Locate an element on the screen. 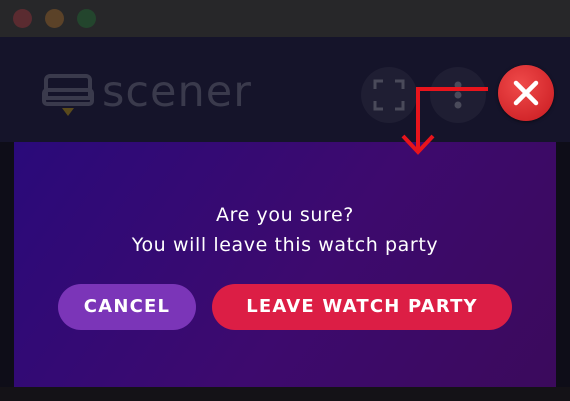 This screenshot has width=570, height=401. dialog-question: Are you sure? is located at coordinates (285, 215).